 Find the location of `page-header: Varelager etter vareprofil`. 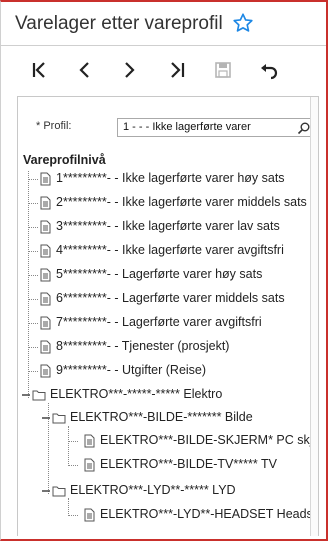

page-header: Varelager etter vareprofil is located at coordinates (163, 23).